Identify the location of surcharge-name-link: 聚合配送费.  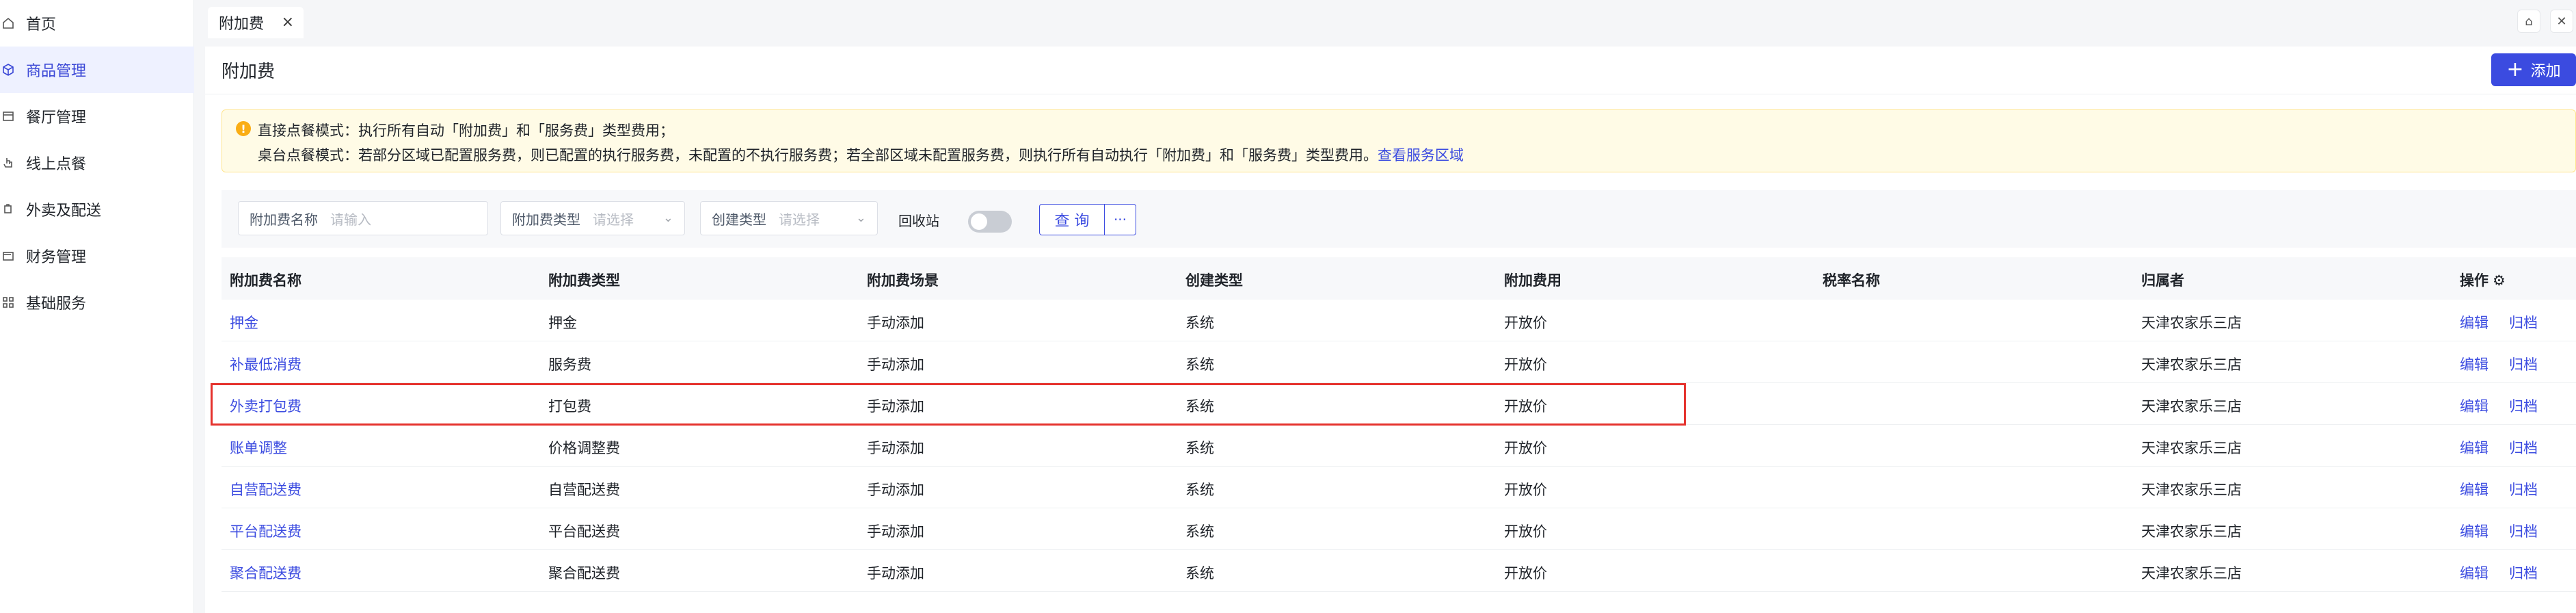
(265, 572).